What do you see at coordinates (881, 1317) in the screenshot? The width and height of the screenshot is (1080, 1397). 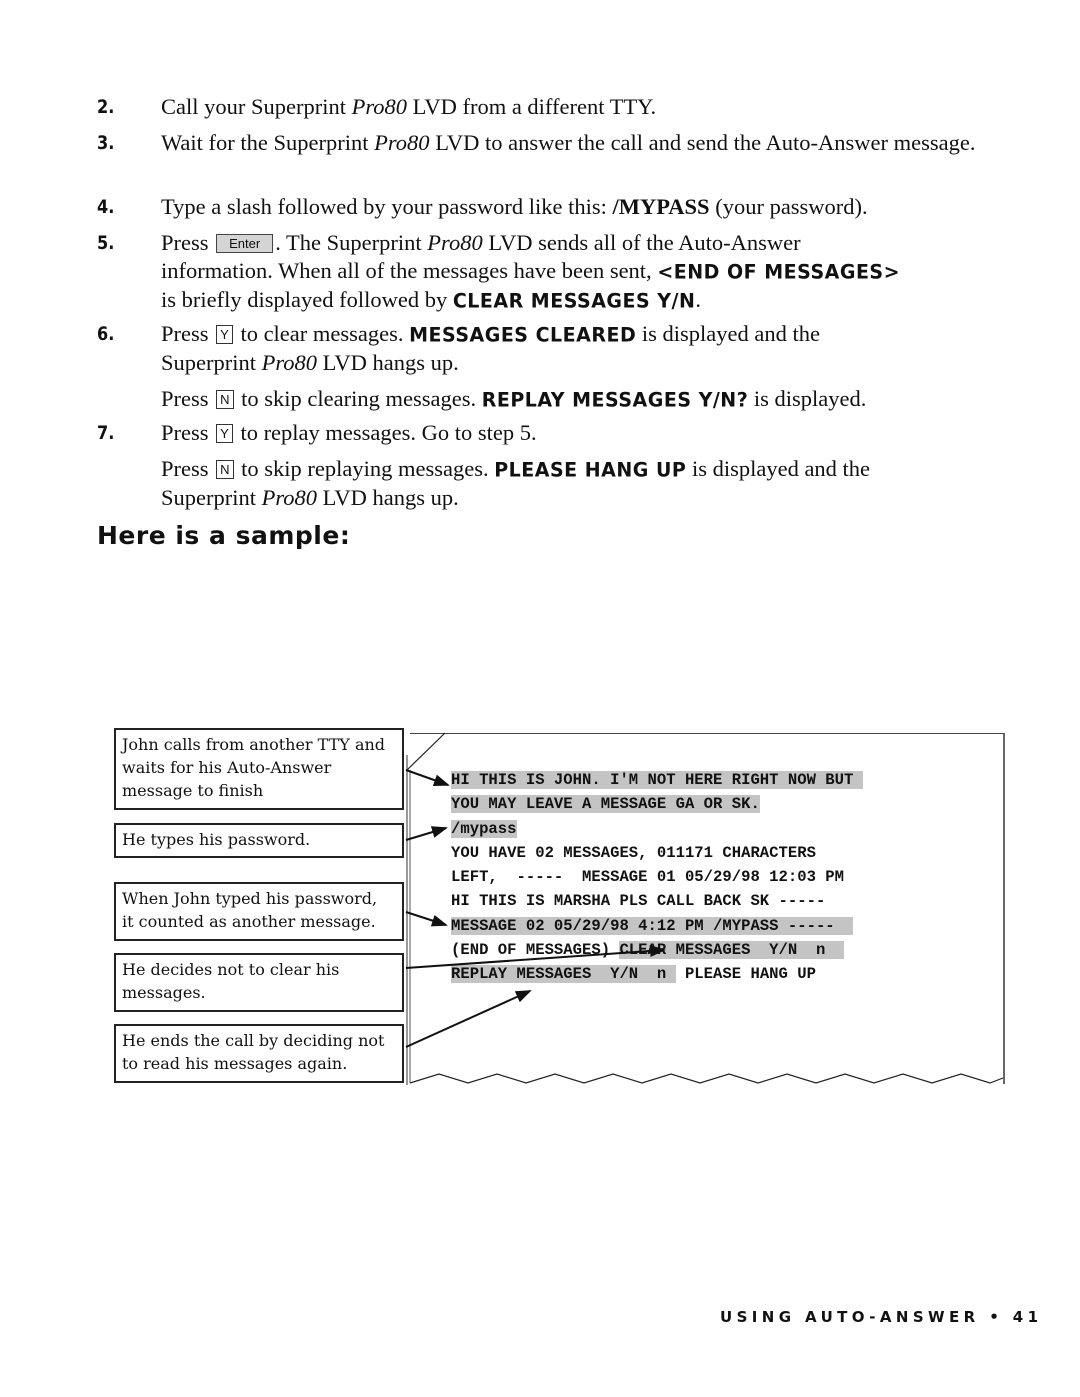 I see `page-footer: USING AUTO-ANSWER • 41` at bounding box center [881, 1317].